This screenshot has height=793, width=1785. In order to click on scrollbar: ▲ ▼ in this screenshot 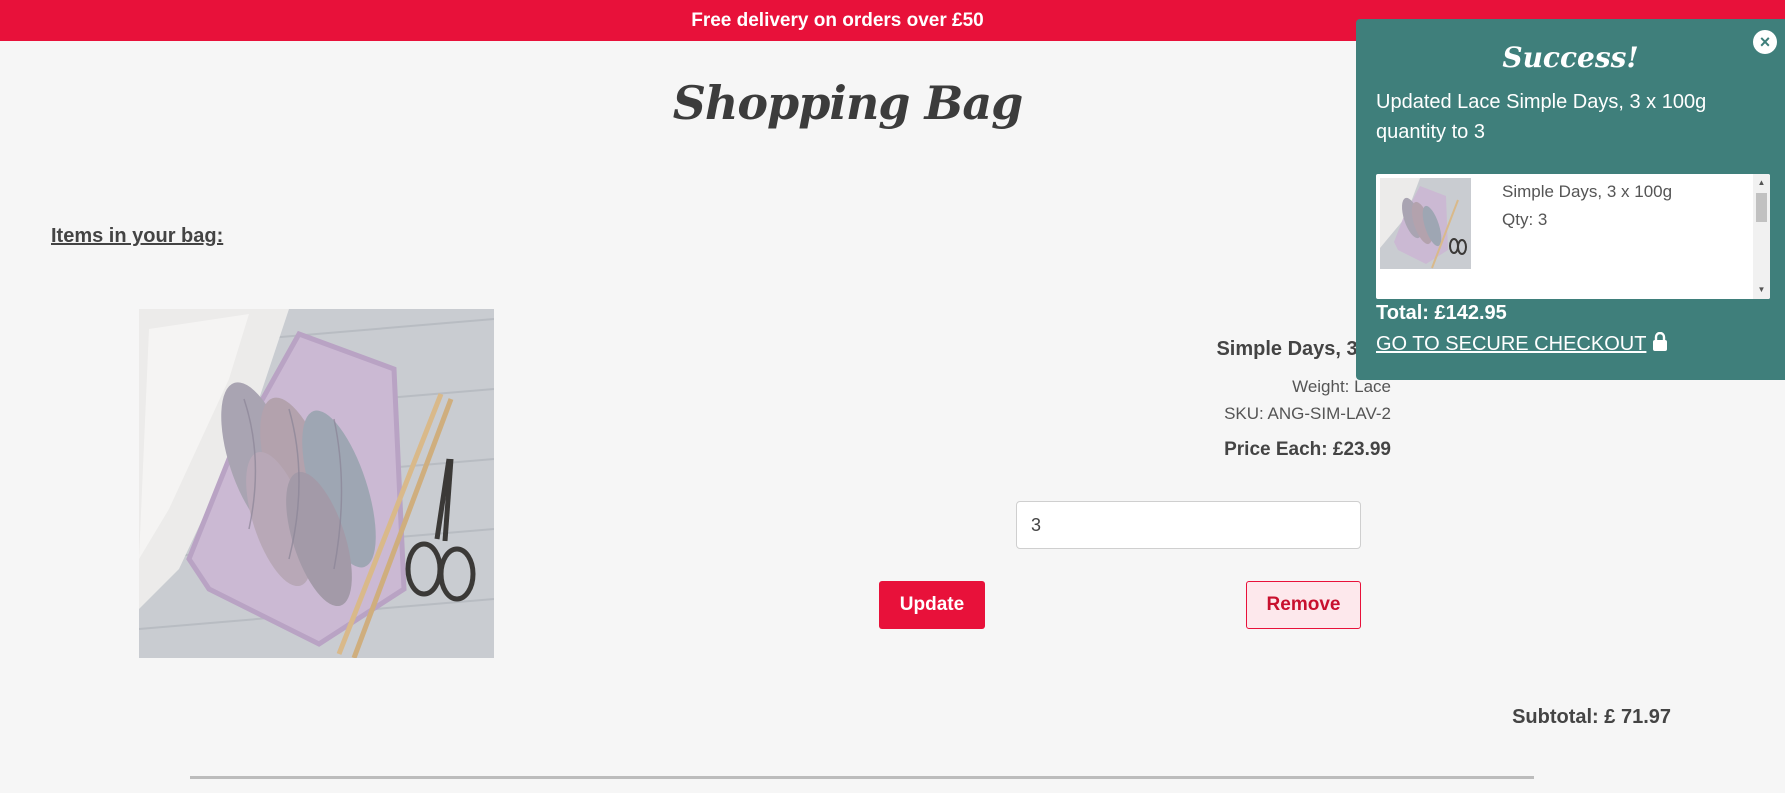, I will do `click(1761, 236)`.